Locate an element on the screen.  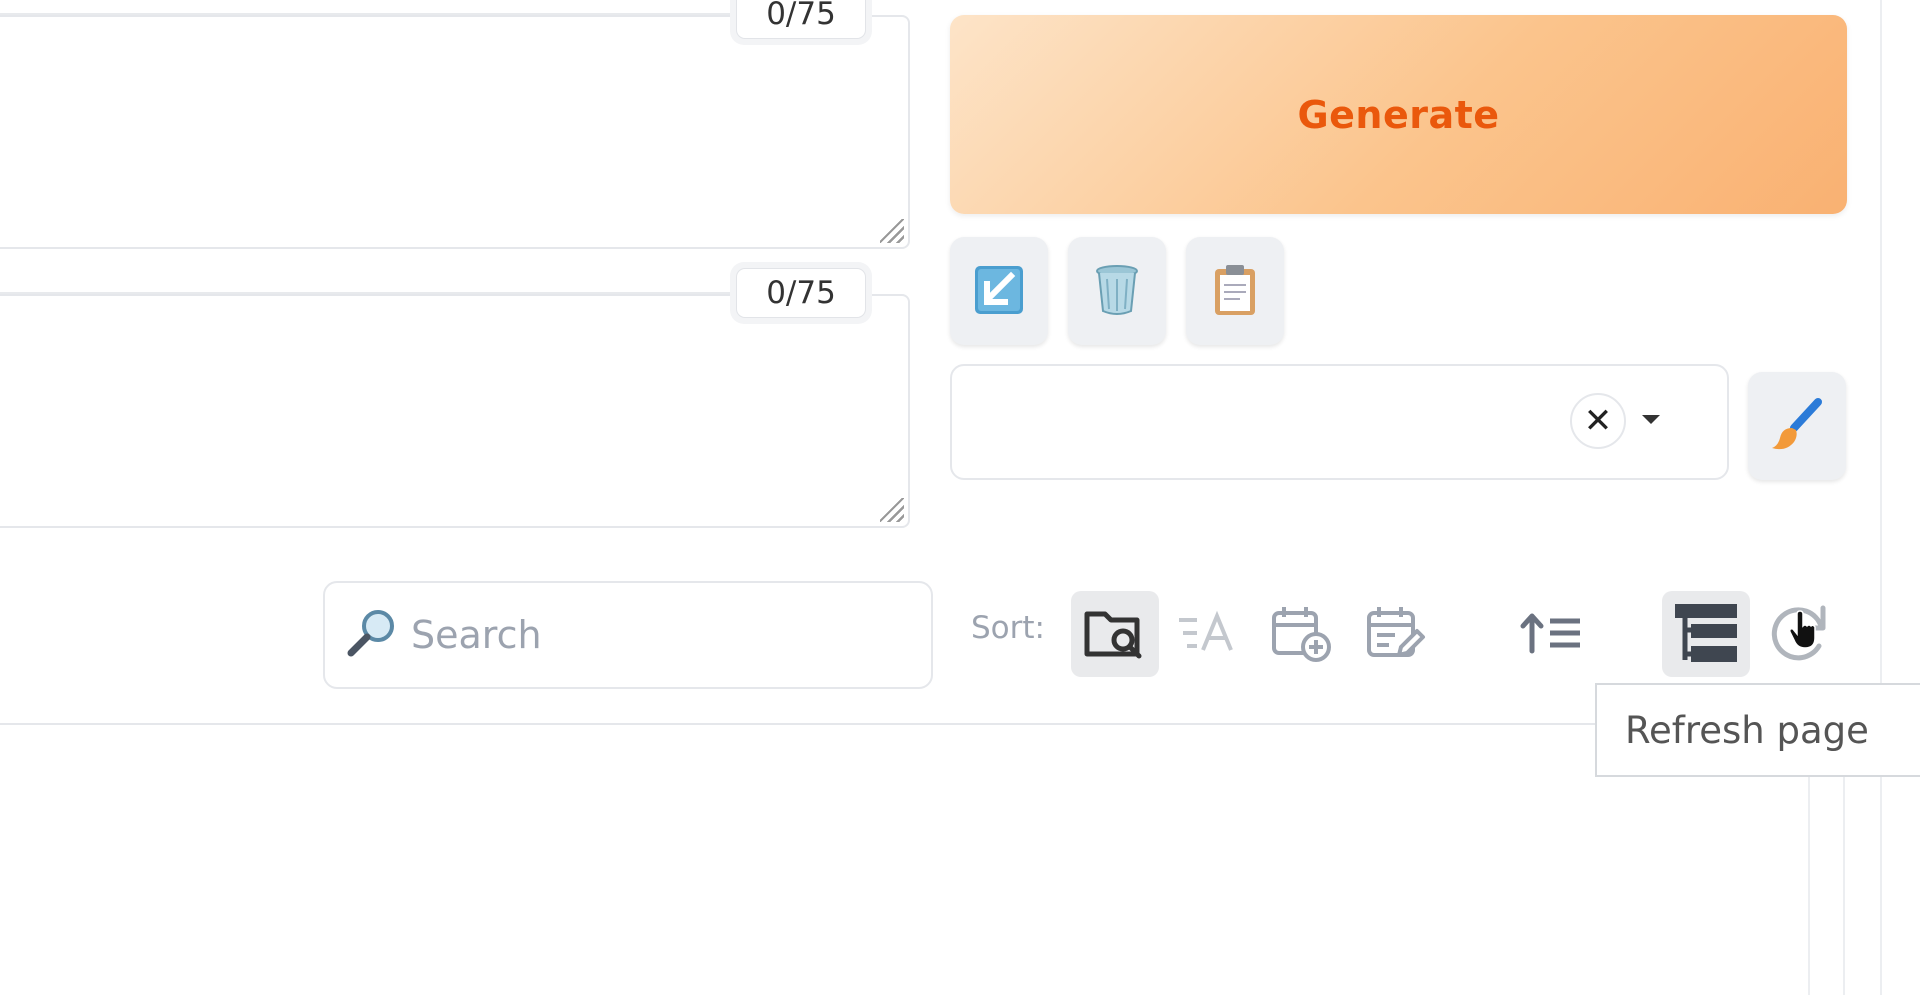
sort-ascending-icon is located at coordinates (1552, 634).